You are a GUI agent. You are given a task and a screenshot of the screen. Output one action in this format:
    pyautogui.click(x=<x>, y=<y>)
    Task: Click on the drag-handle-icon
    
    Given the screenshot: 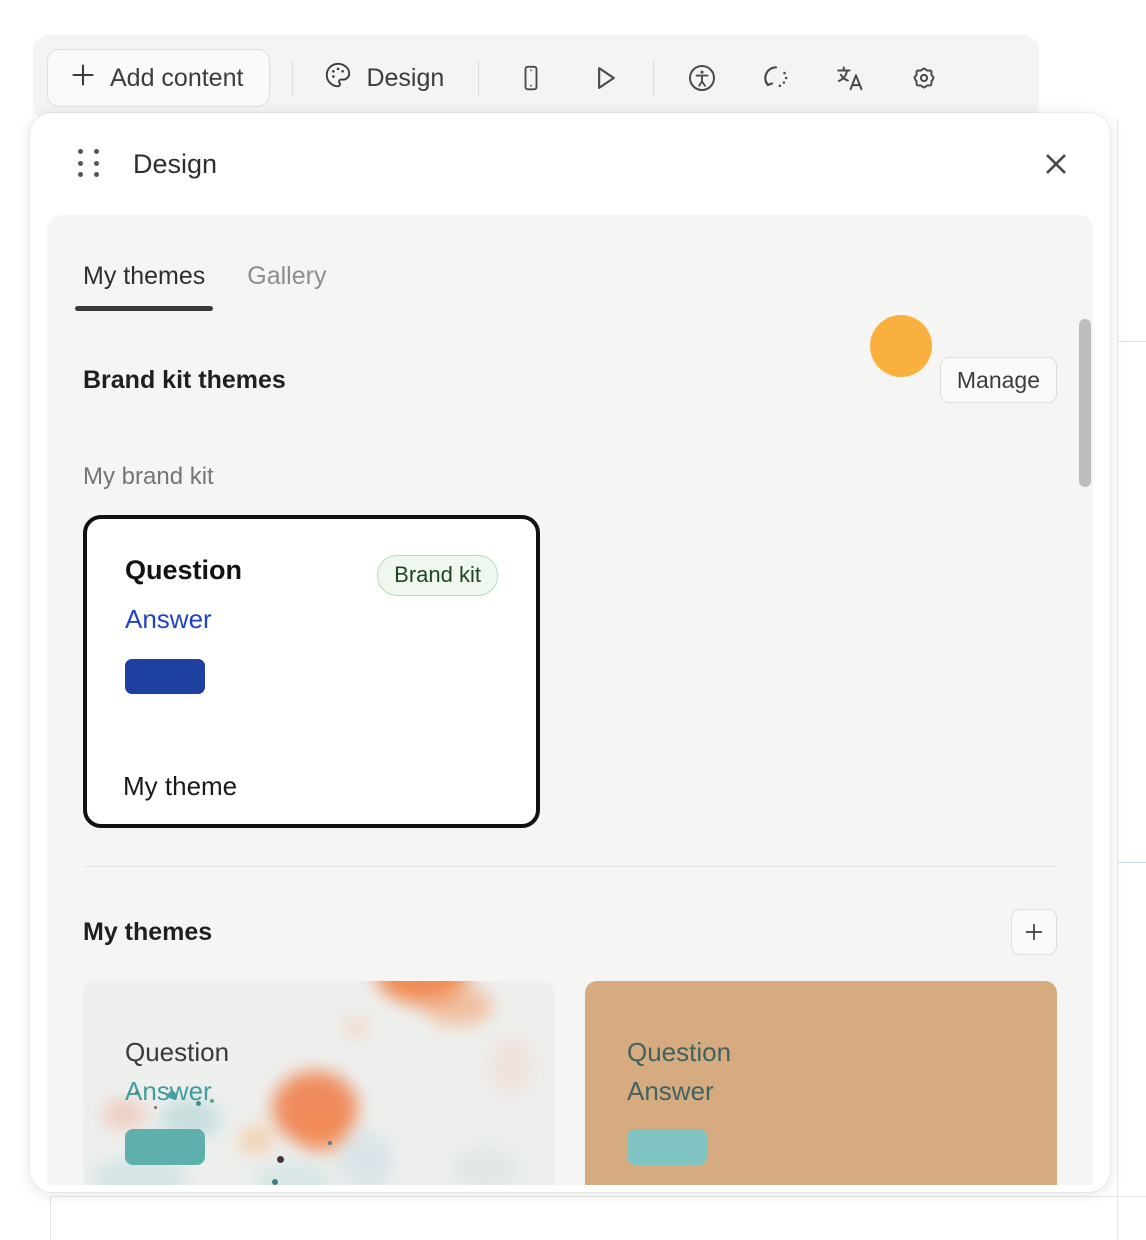 What is the action you would take?
    pyautogui.click(x=90, y=164)
    